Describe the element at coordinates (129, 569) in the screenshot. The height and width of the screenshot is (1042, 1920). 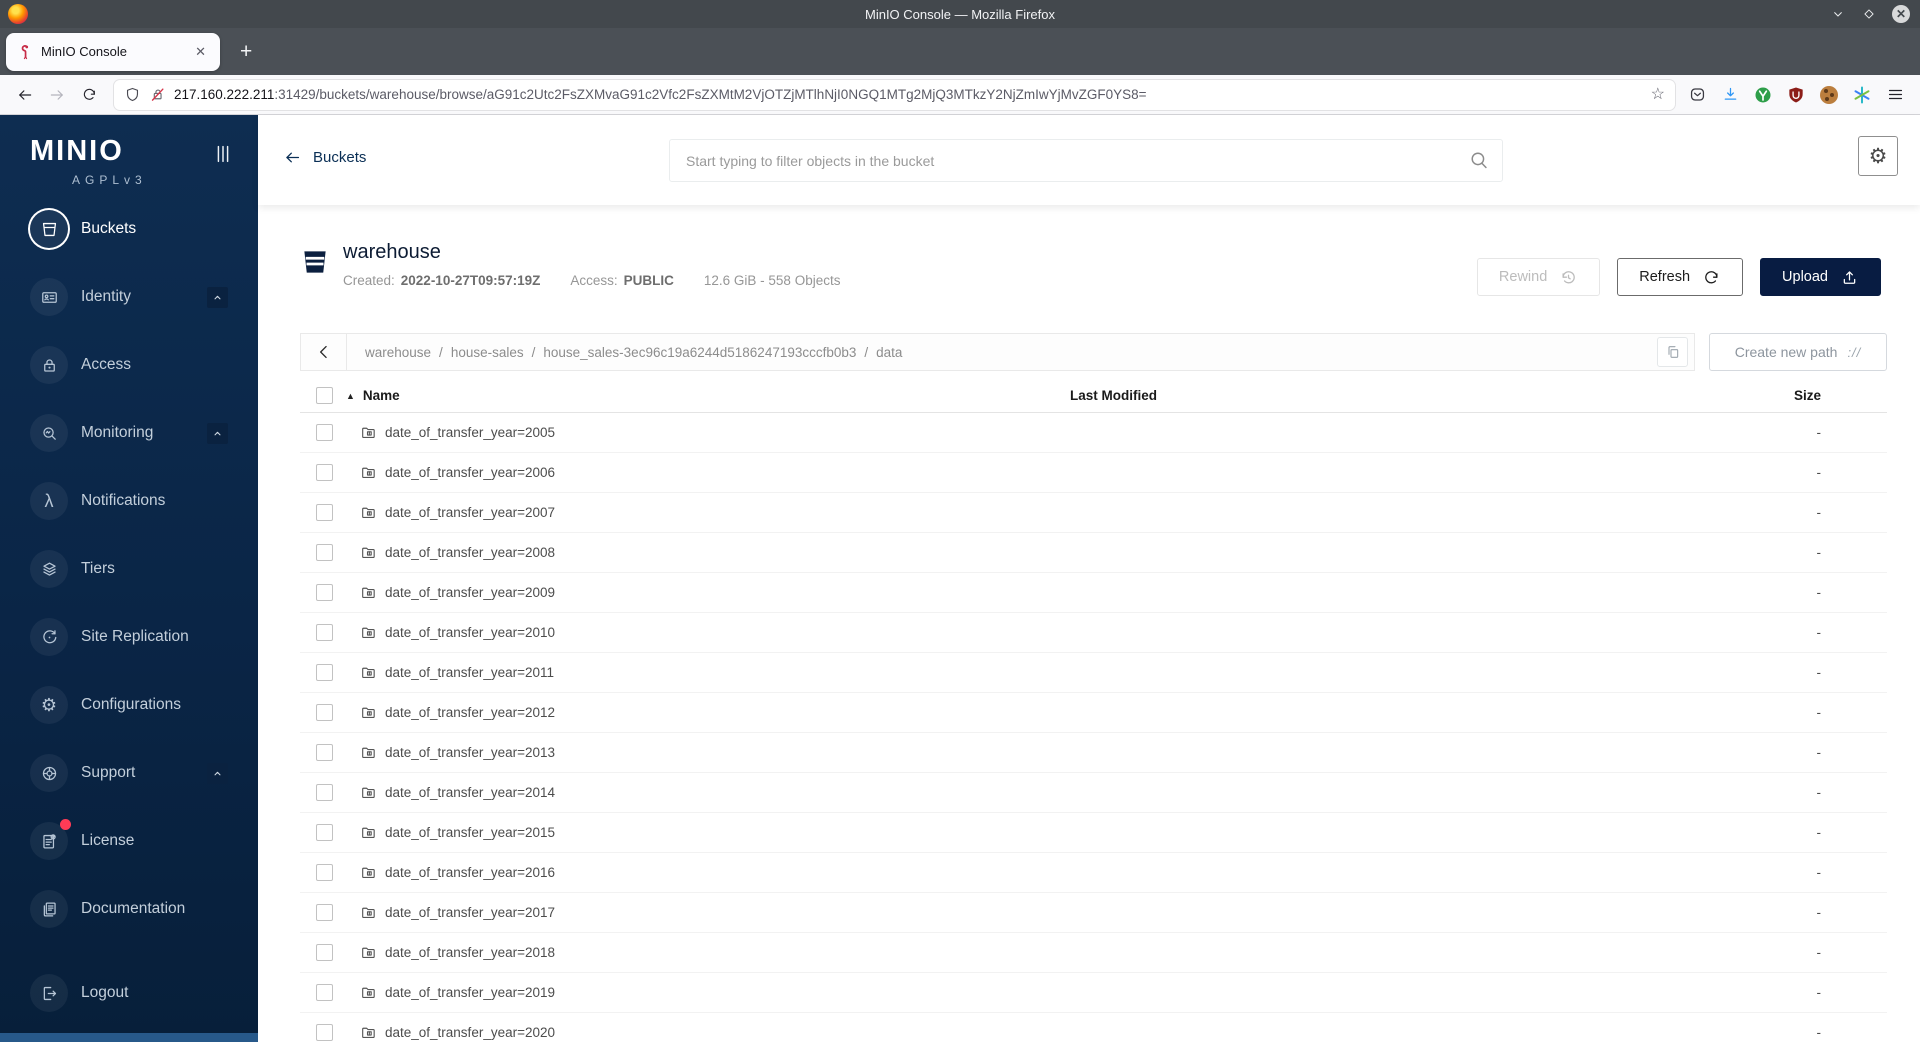
I see `sidebar-item-tiers: Tiers` at that location.